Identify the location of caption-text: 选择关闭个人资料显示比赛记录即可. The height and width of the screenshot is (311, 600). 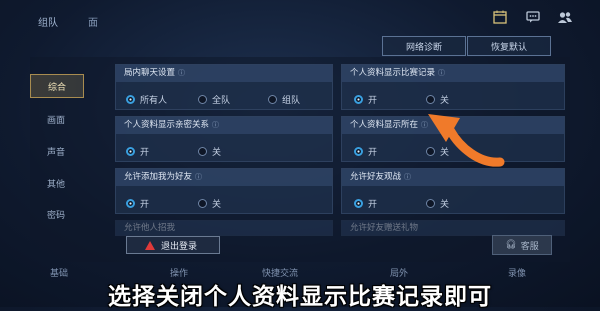
(300, 296).